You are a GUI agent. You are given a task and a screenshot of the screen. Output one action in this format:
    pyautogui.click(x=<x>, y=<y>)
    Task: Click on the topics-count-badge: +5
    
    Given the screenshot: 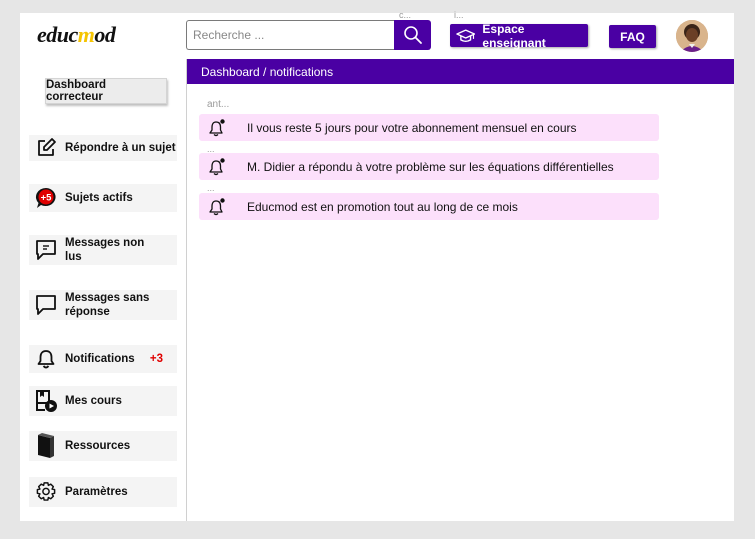 What is the action you would take?
    pyautogui.click(x=47, y=198)
    